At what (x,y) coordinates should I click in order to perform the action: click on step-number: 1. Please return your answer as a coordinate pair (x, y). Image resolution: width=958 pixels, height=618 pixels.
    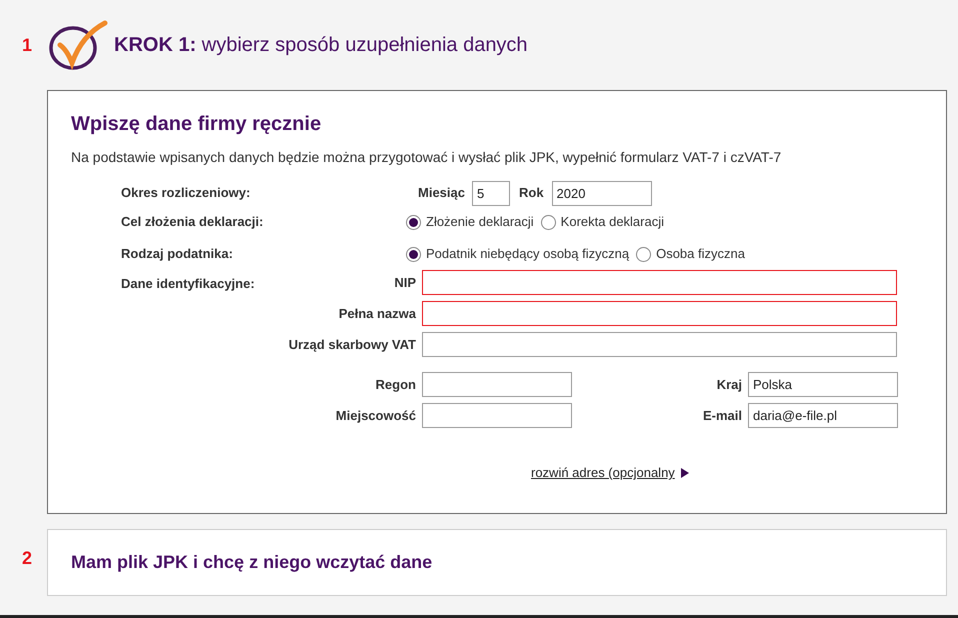
    Looking at the image, I should click on (28, 45).